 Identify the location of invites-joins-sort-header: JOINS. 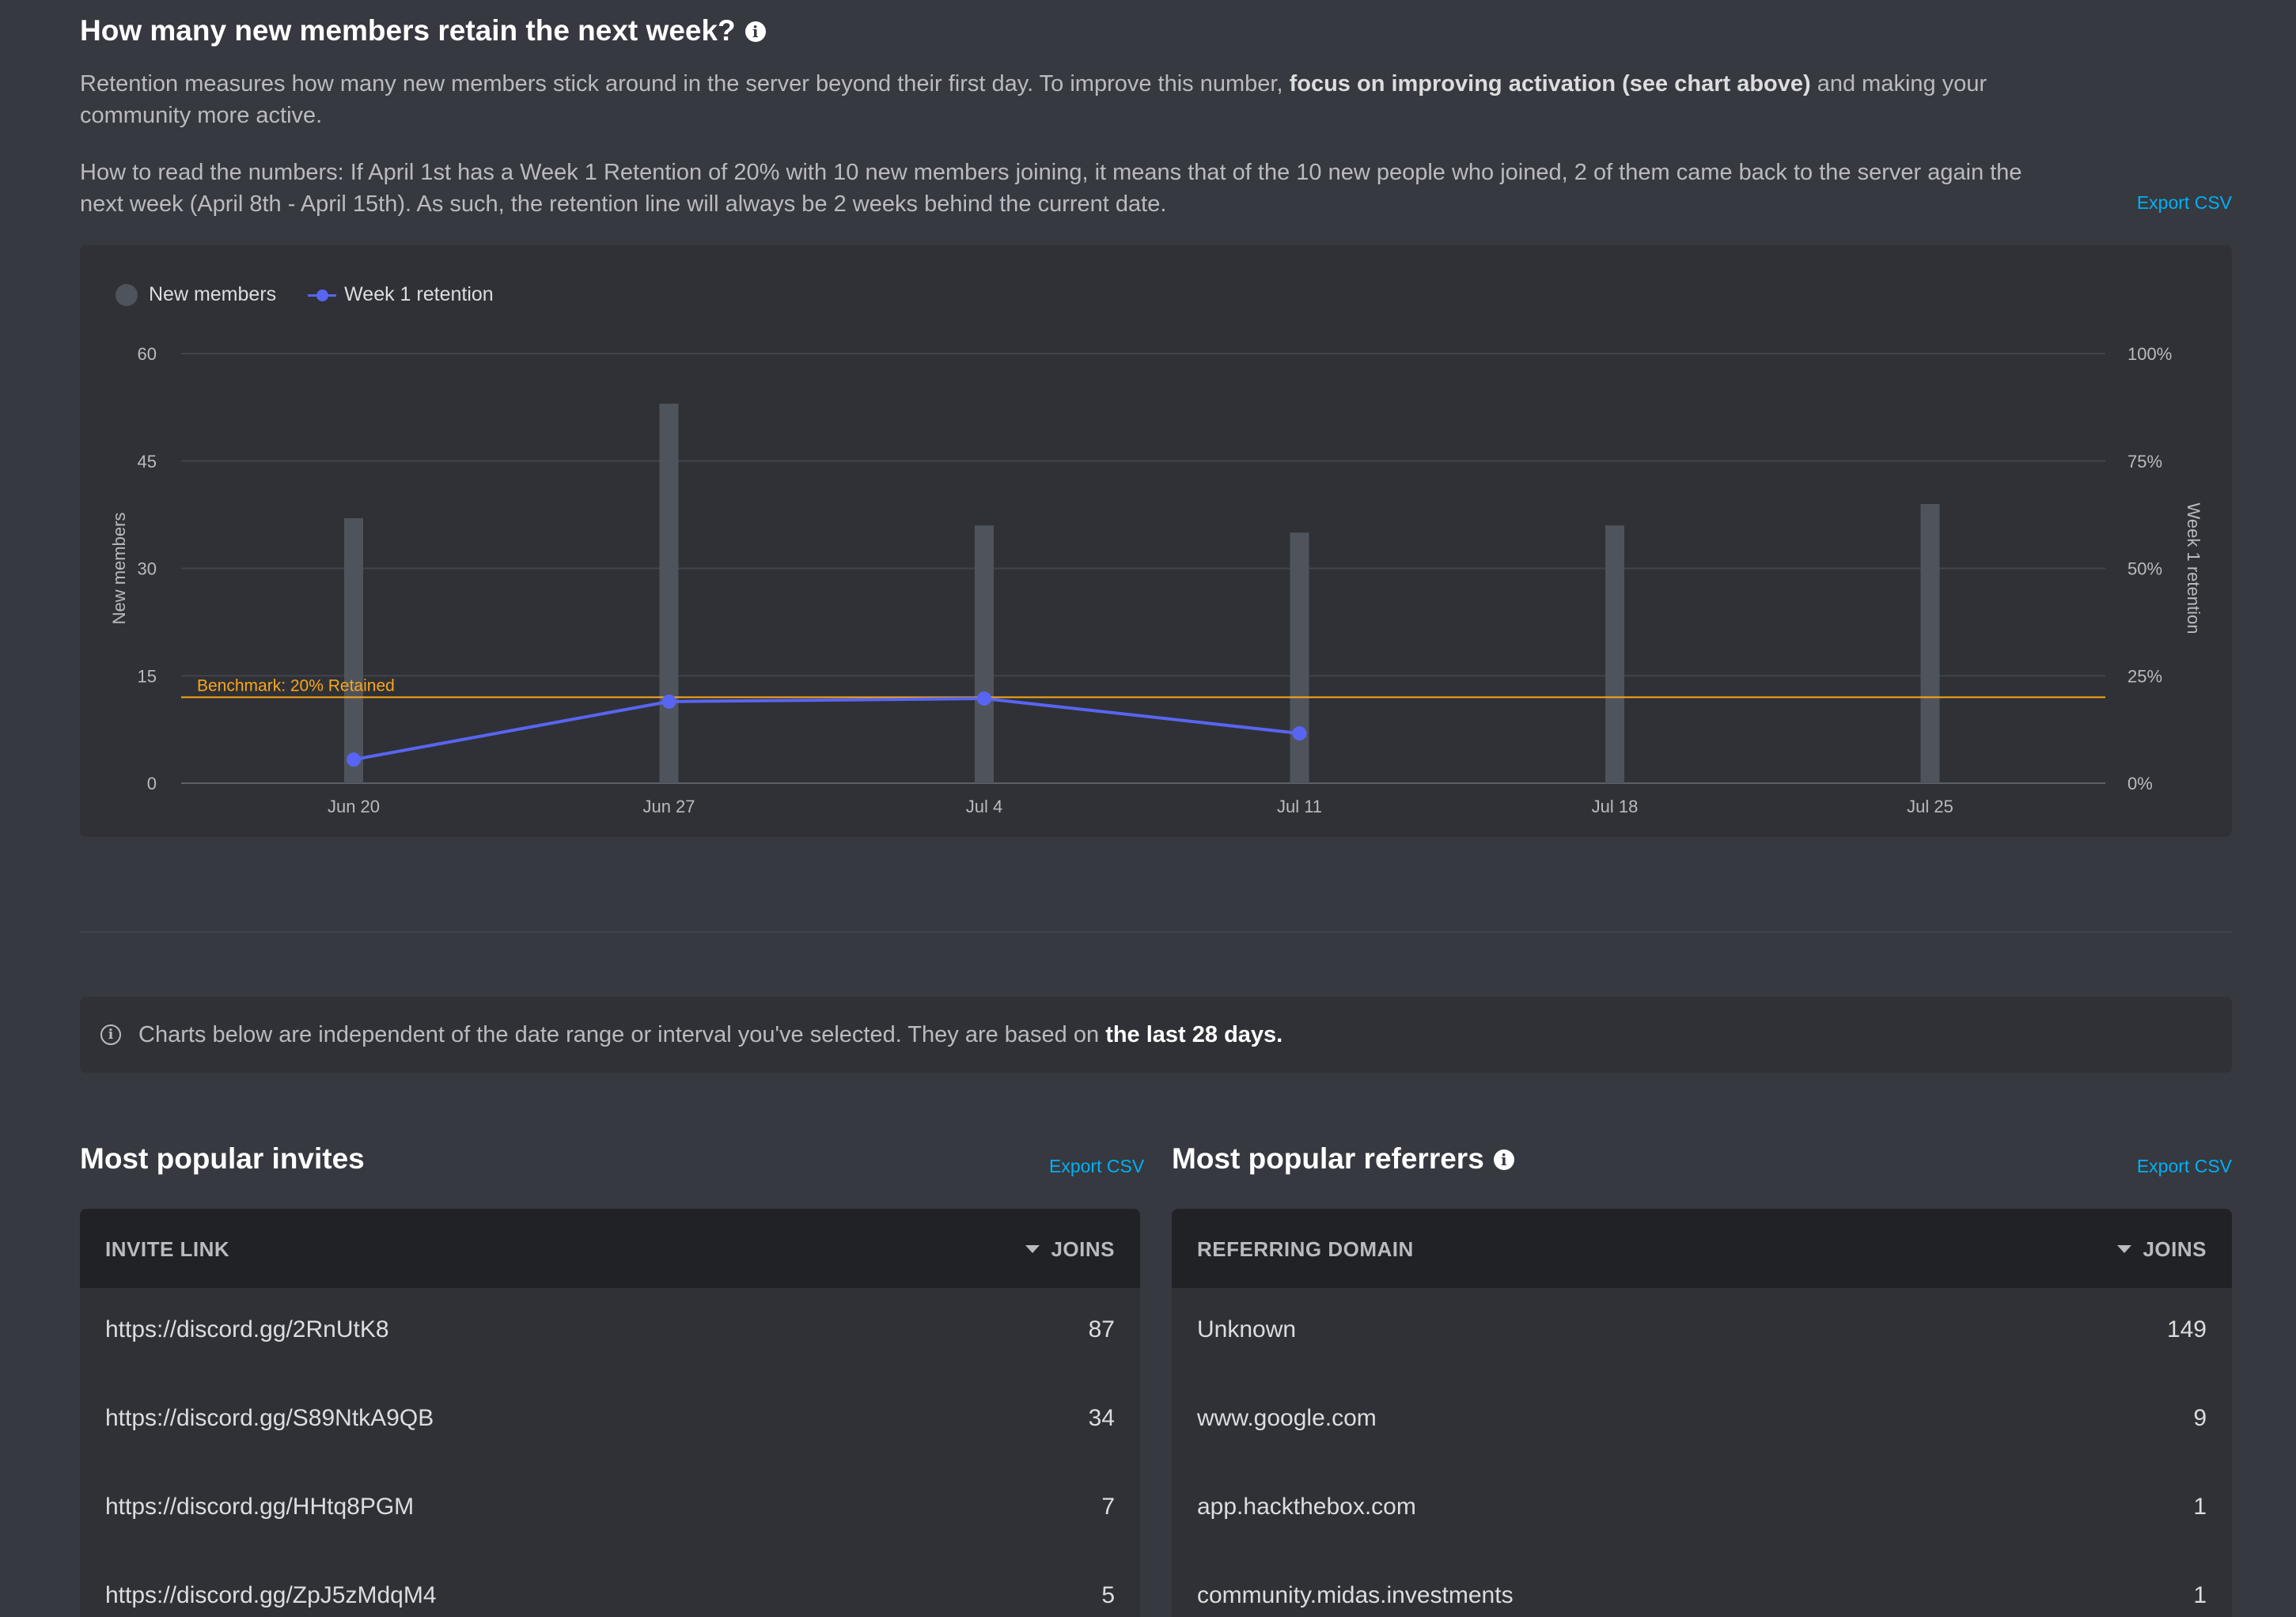
(1070, 1250).